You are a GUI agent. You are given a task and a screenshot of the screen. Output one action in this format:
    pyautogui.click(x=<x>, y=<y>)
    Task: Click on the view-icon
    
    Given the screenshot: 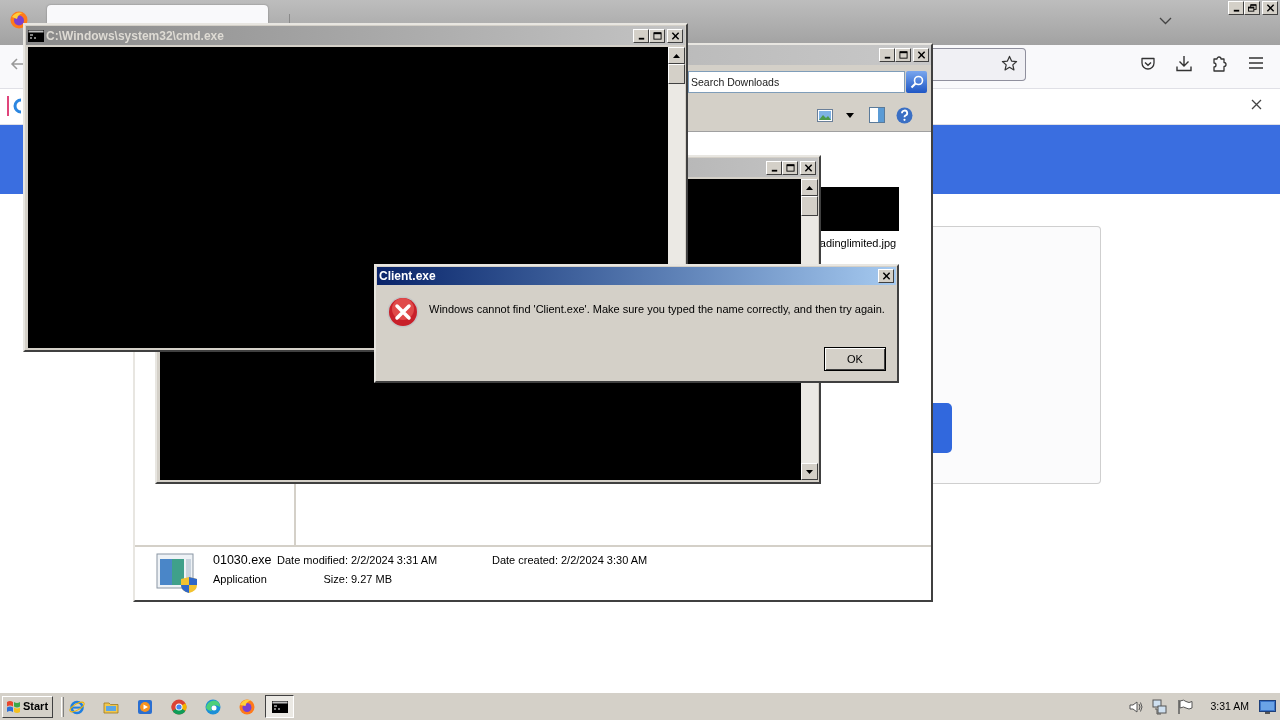 What is the action you would take?
    pyautogui.click(x=825, y=115)
    